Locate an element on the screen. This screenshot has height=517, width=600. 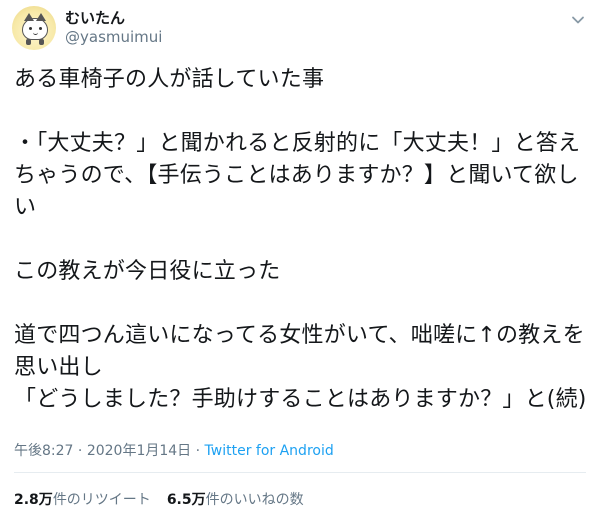
likes-count: 6.5万 is located at coordinates (186, 500).